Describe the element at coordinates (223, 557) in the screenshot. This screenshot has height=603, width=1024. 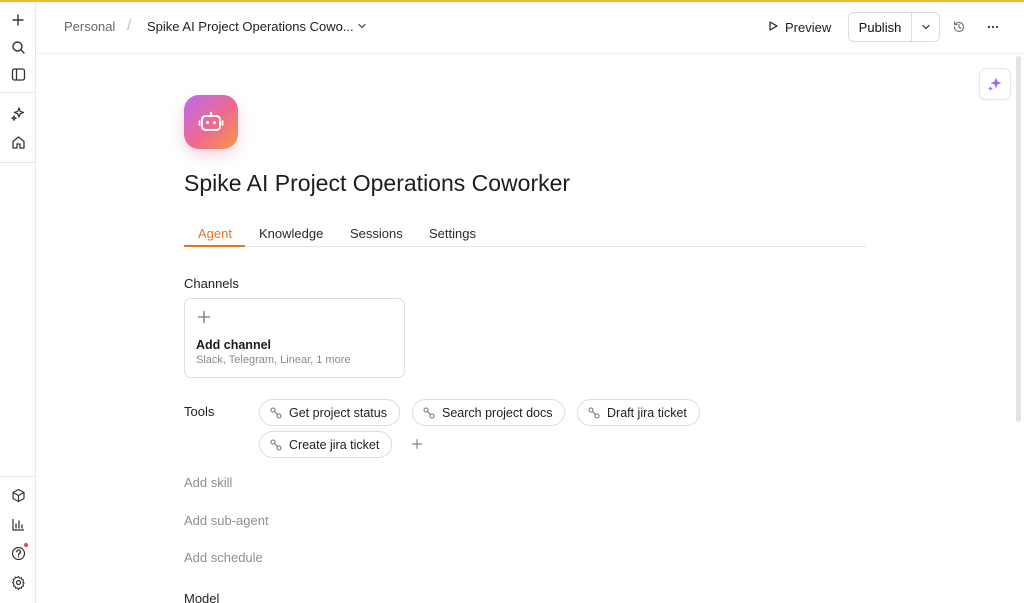
I see `add-schedule-link: Add schedule` at that location.